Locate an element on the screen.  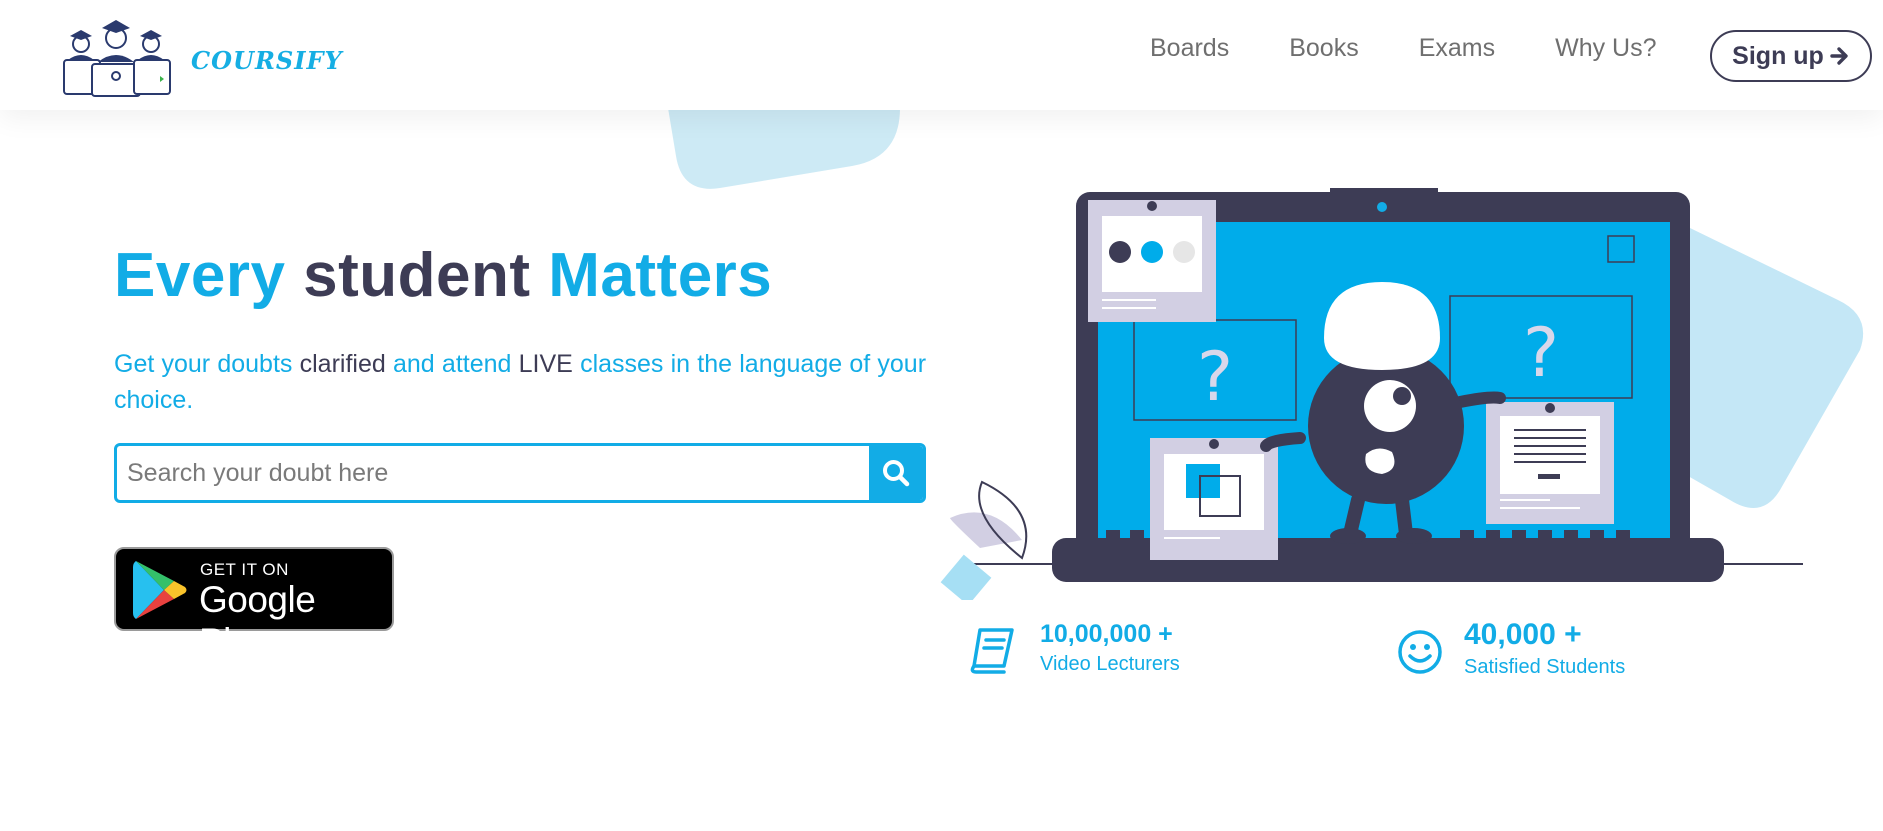
badge-line-1: GET IT ON is located at coordinates (244, 569).